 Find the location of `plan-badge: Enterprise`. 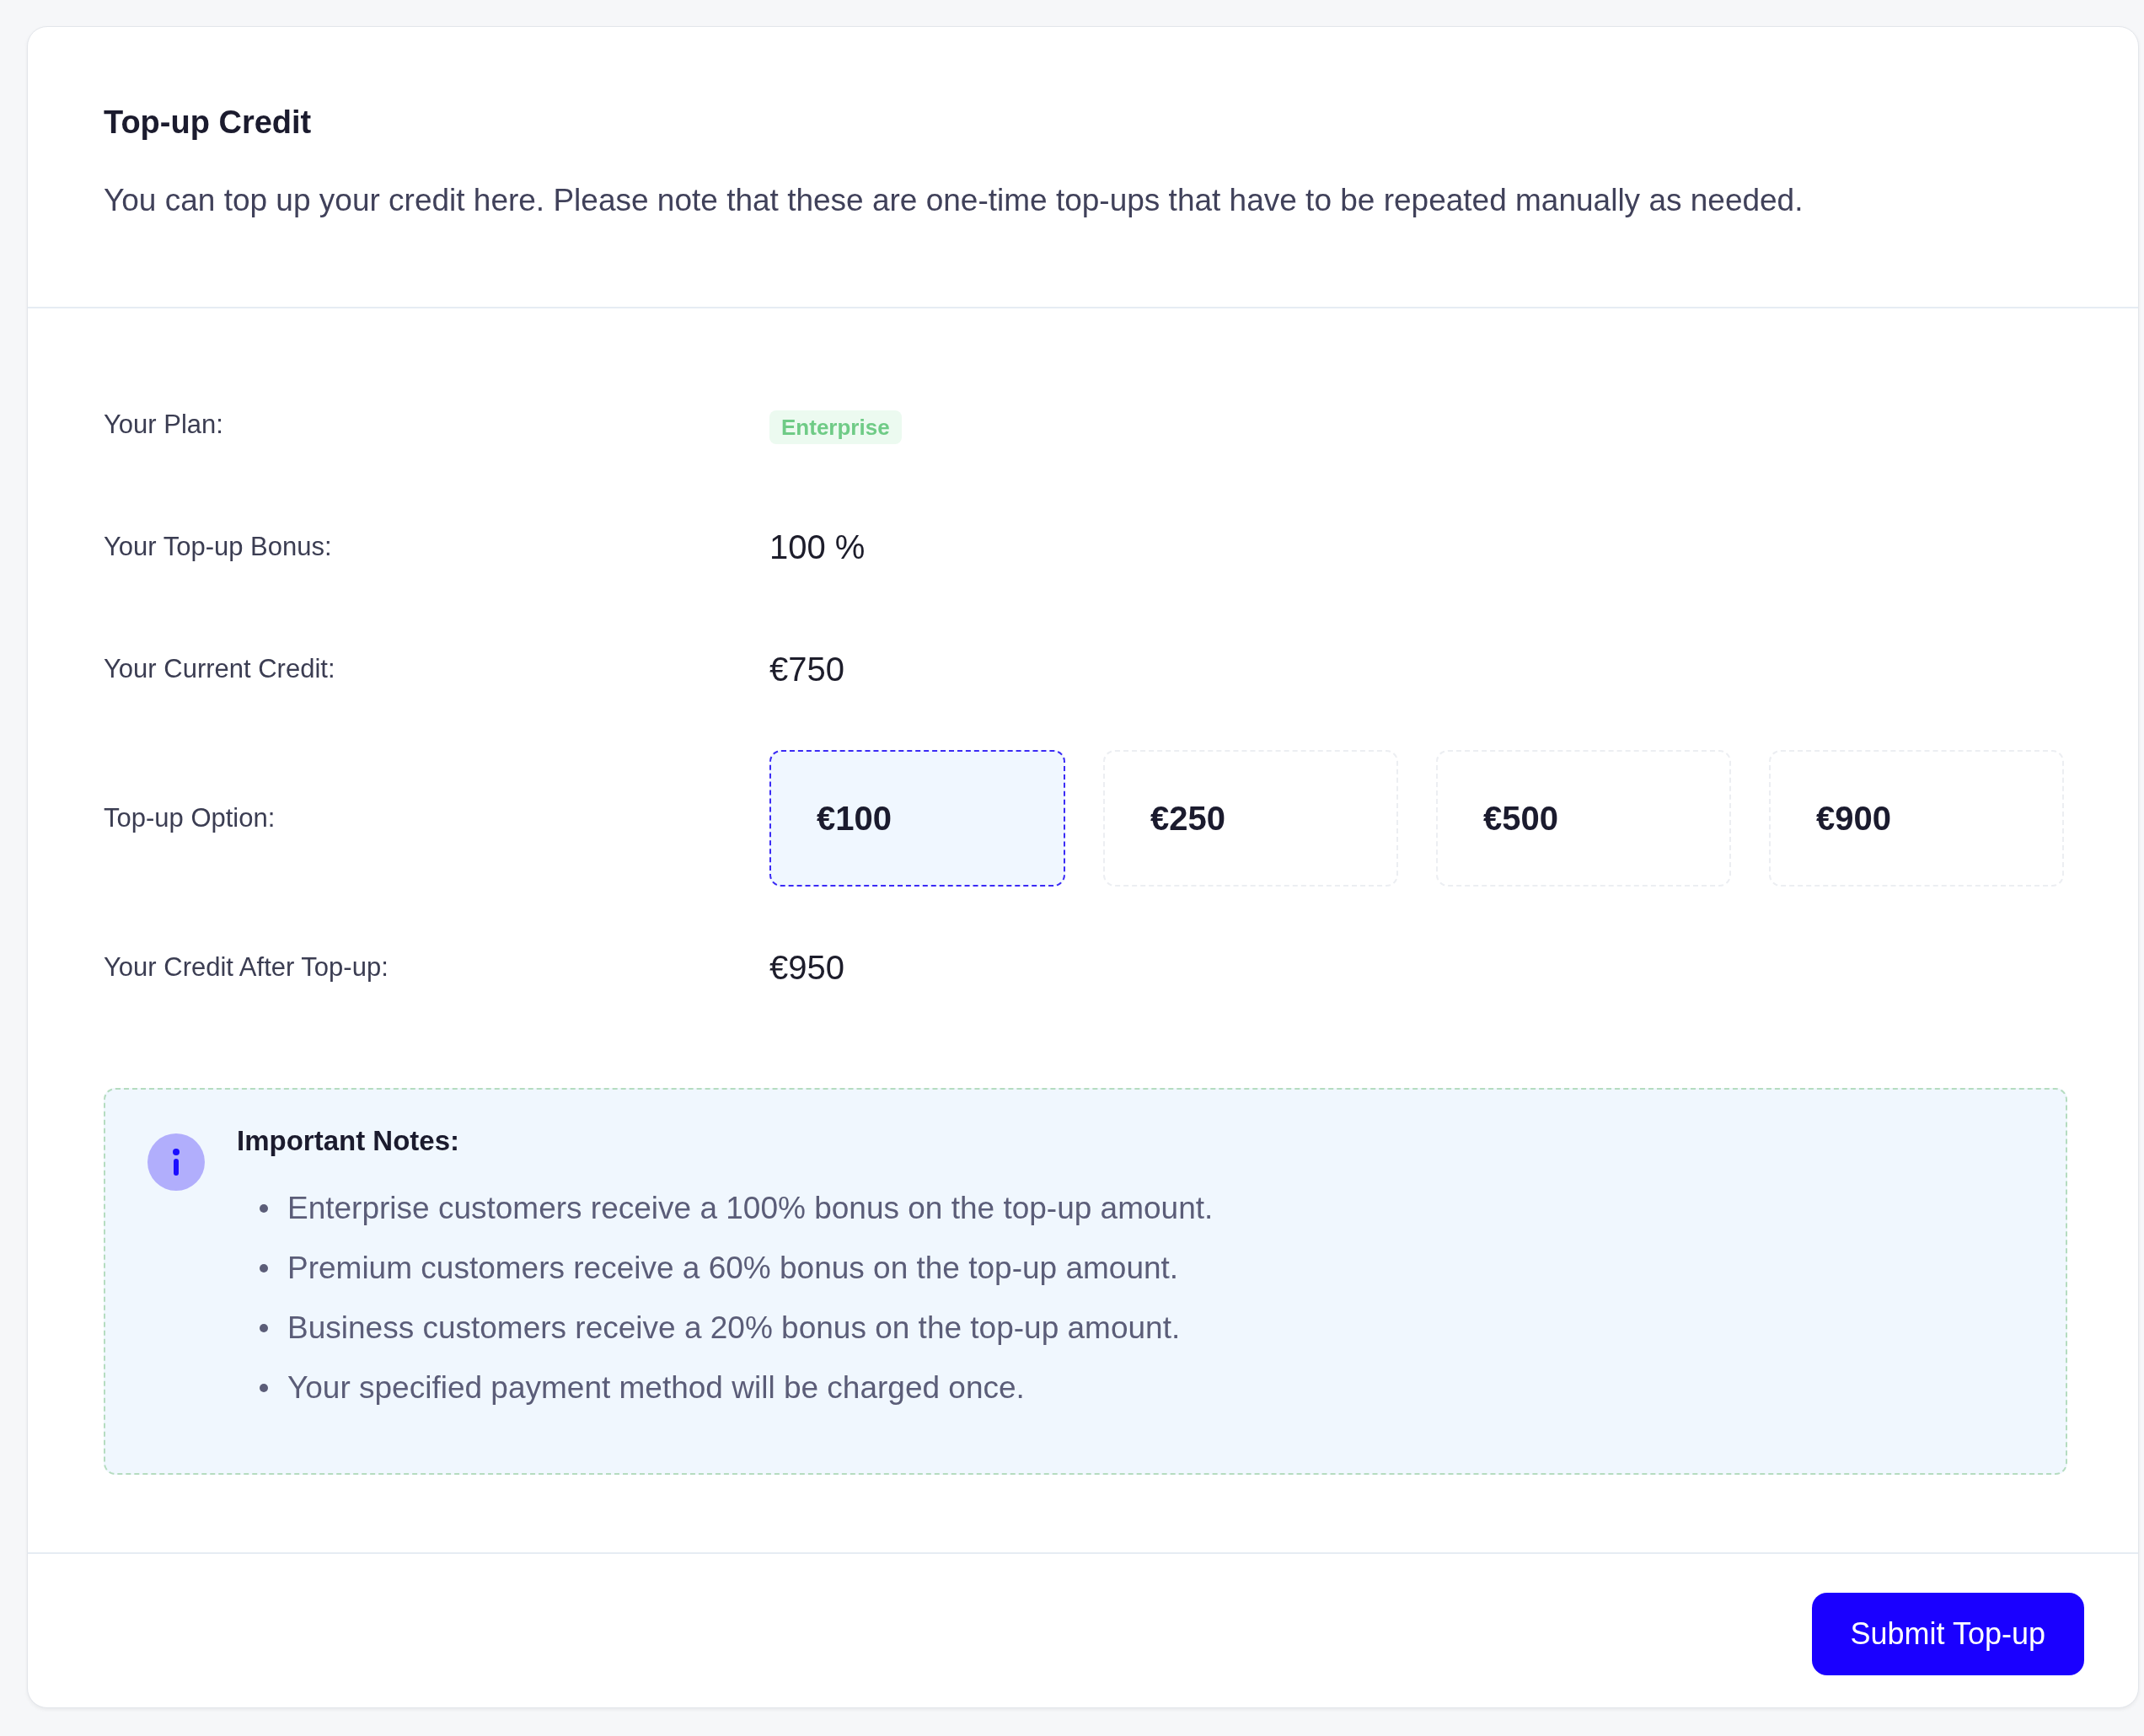

plan-badge: Enterprise is located at coordinates (835, 427).